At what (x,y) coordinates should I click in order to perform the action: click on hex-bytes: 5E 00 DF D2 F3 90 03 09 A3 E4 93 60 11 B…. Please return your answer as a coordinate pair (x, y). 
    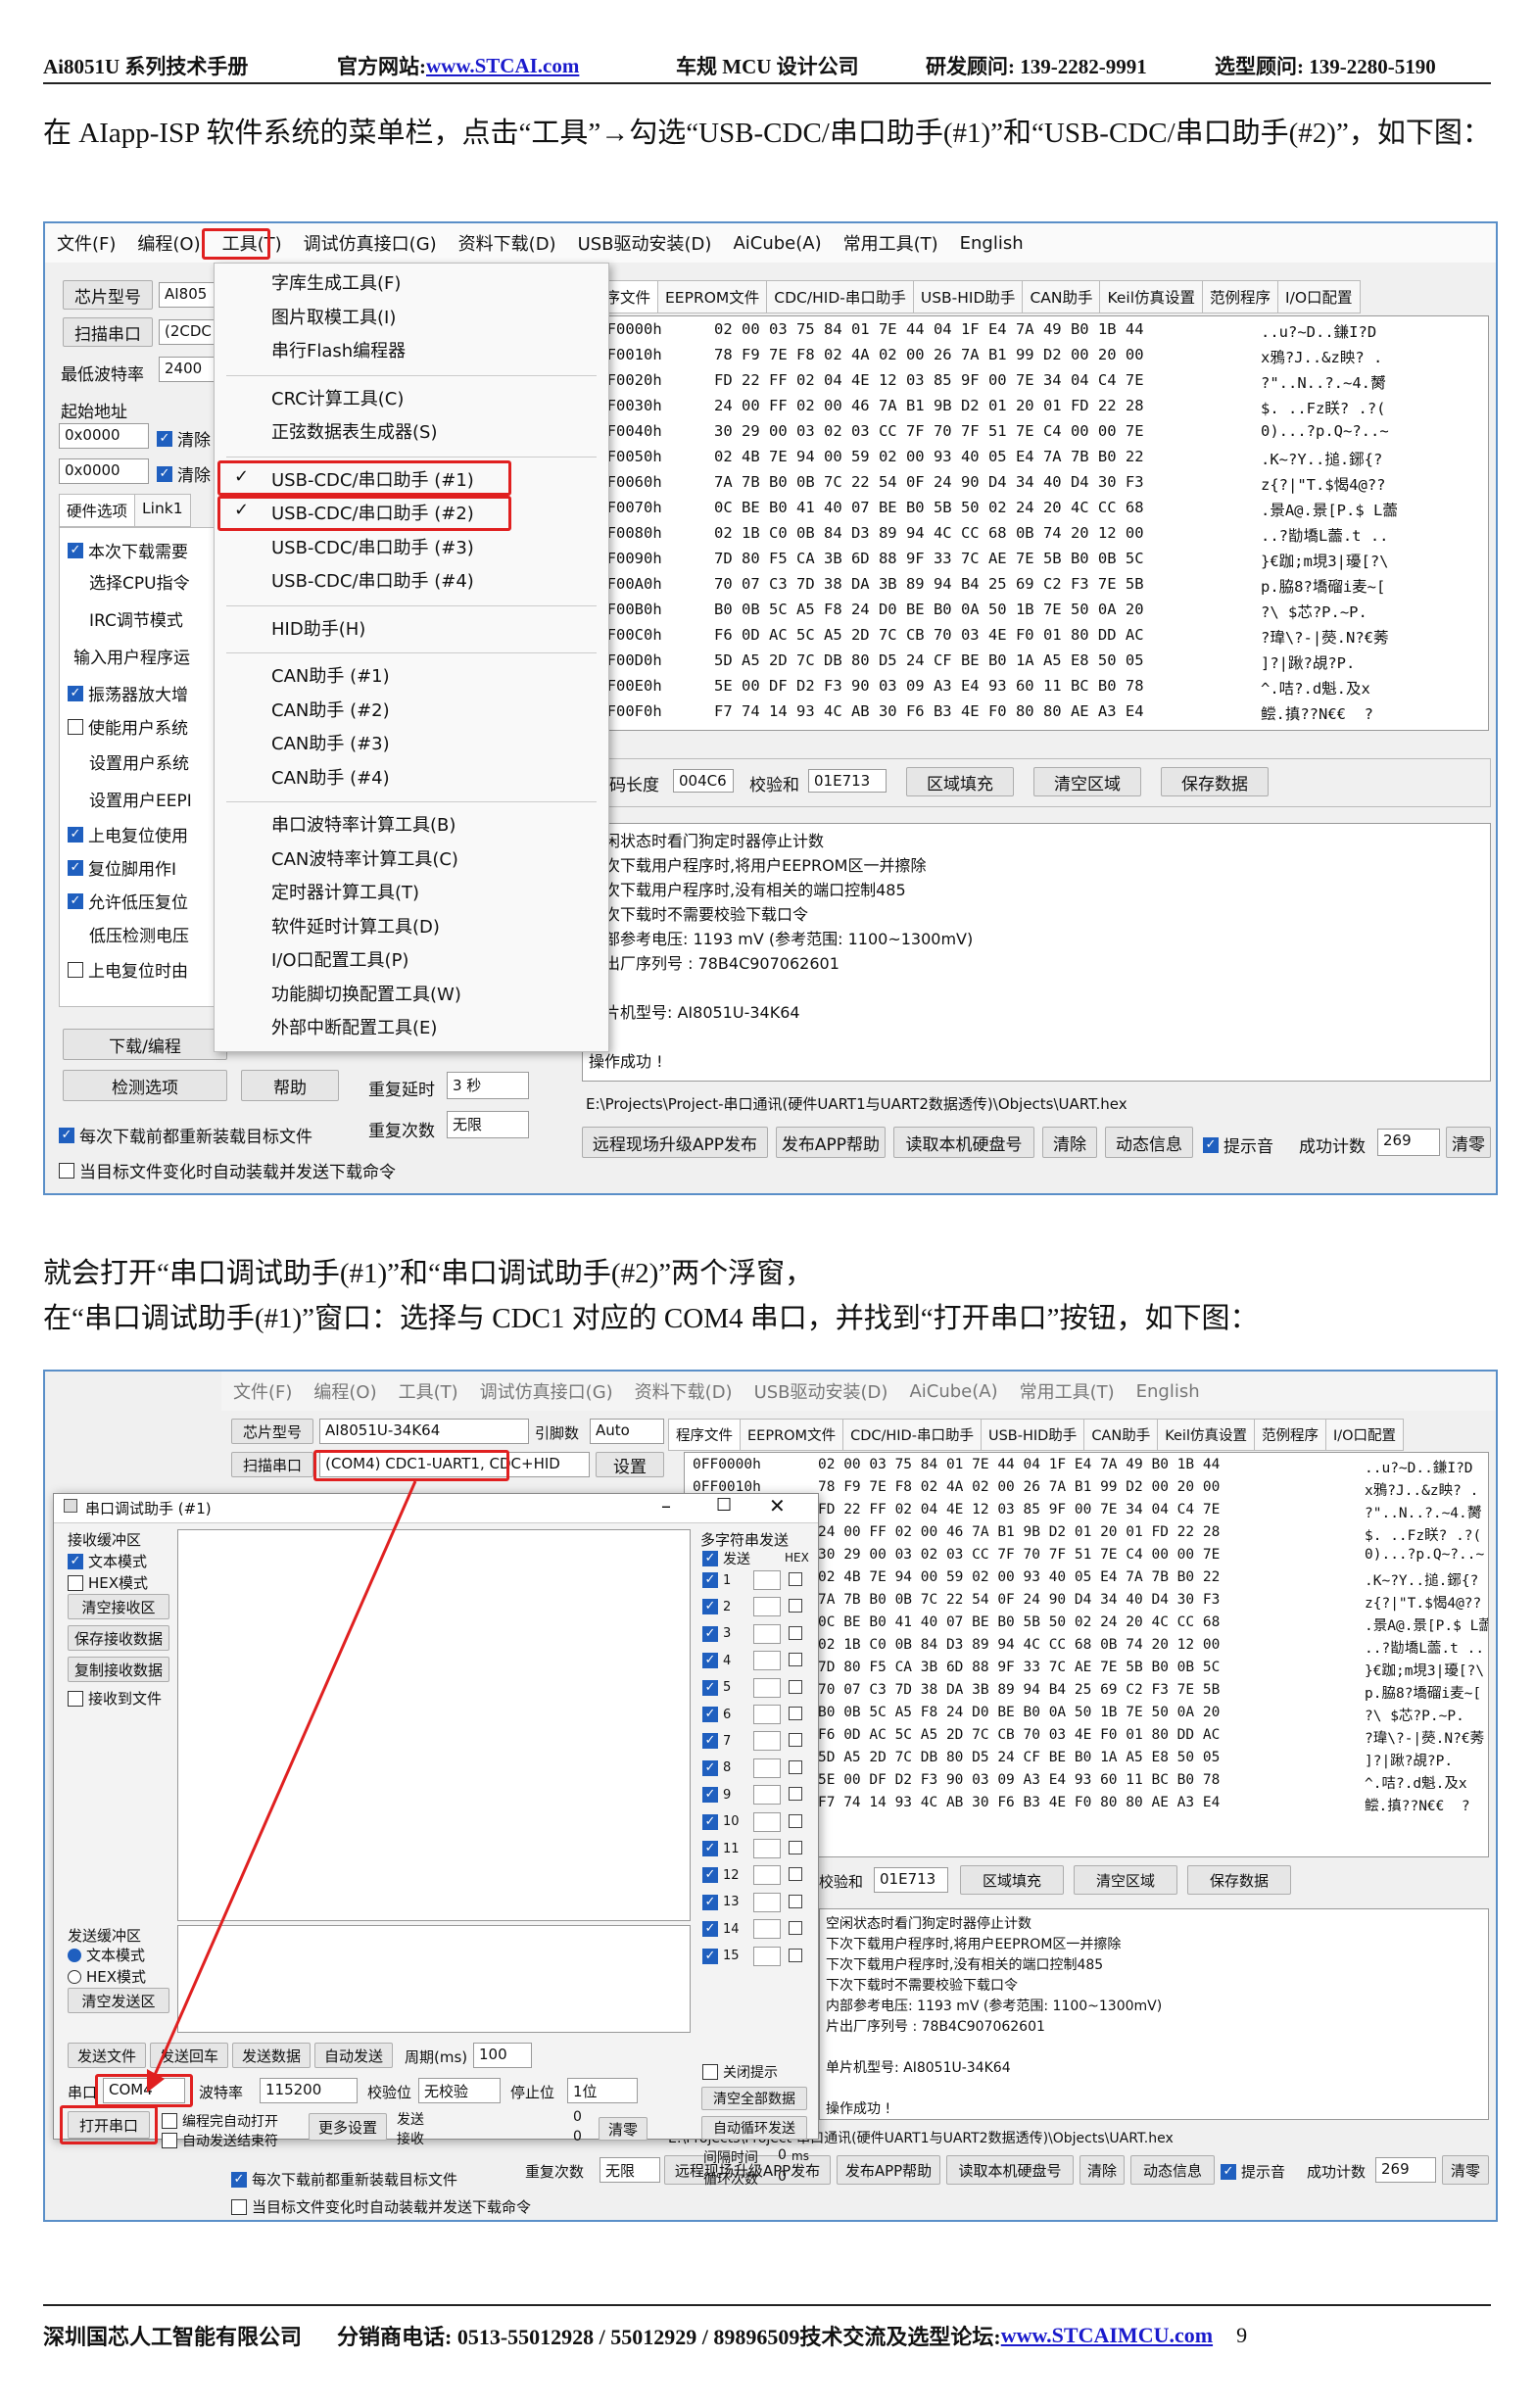
    Looking at the image, I should click on (929, 686).